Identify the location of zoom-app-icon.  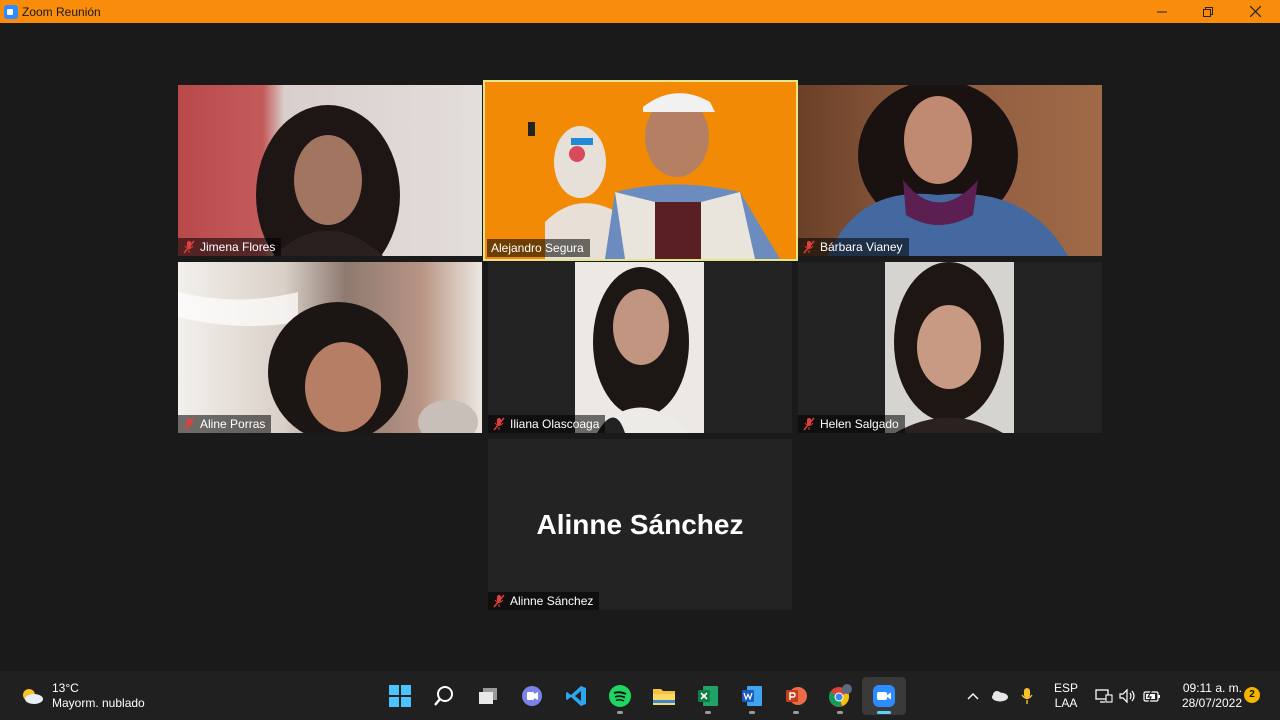
(11, 11).